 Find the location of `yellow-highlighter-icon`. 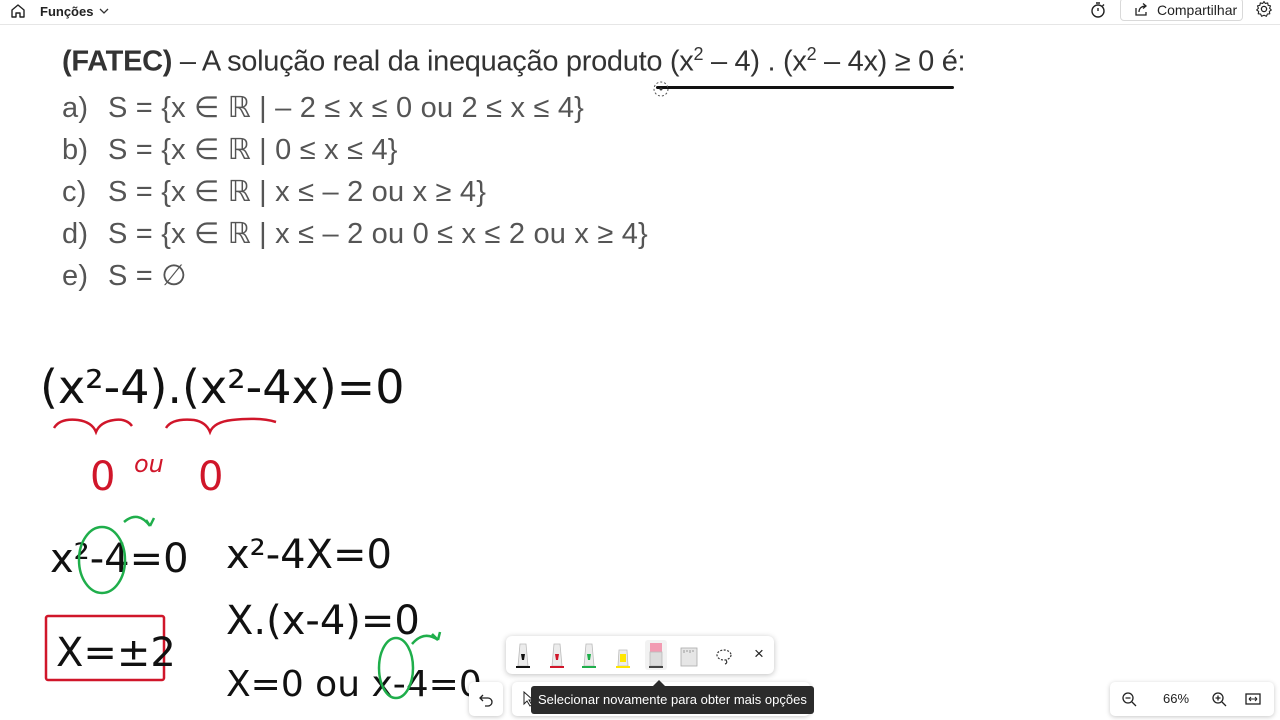

yellow-highlighter-icon is located at coordinates (623, 655).